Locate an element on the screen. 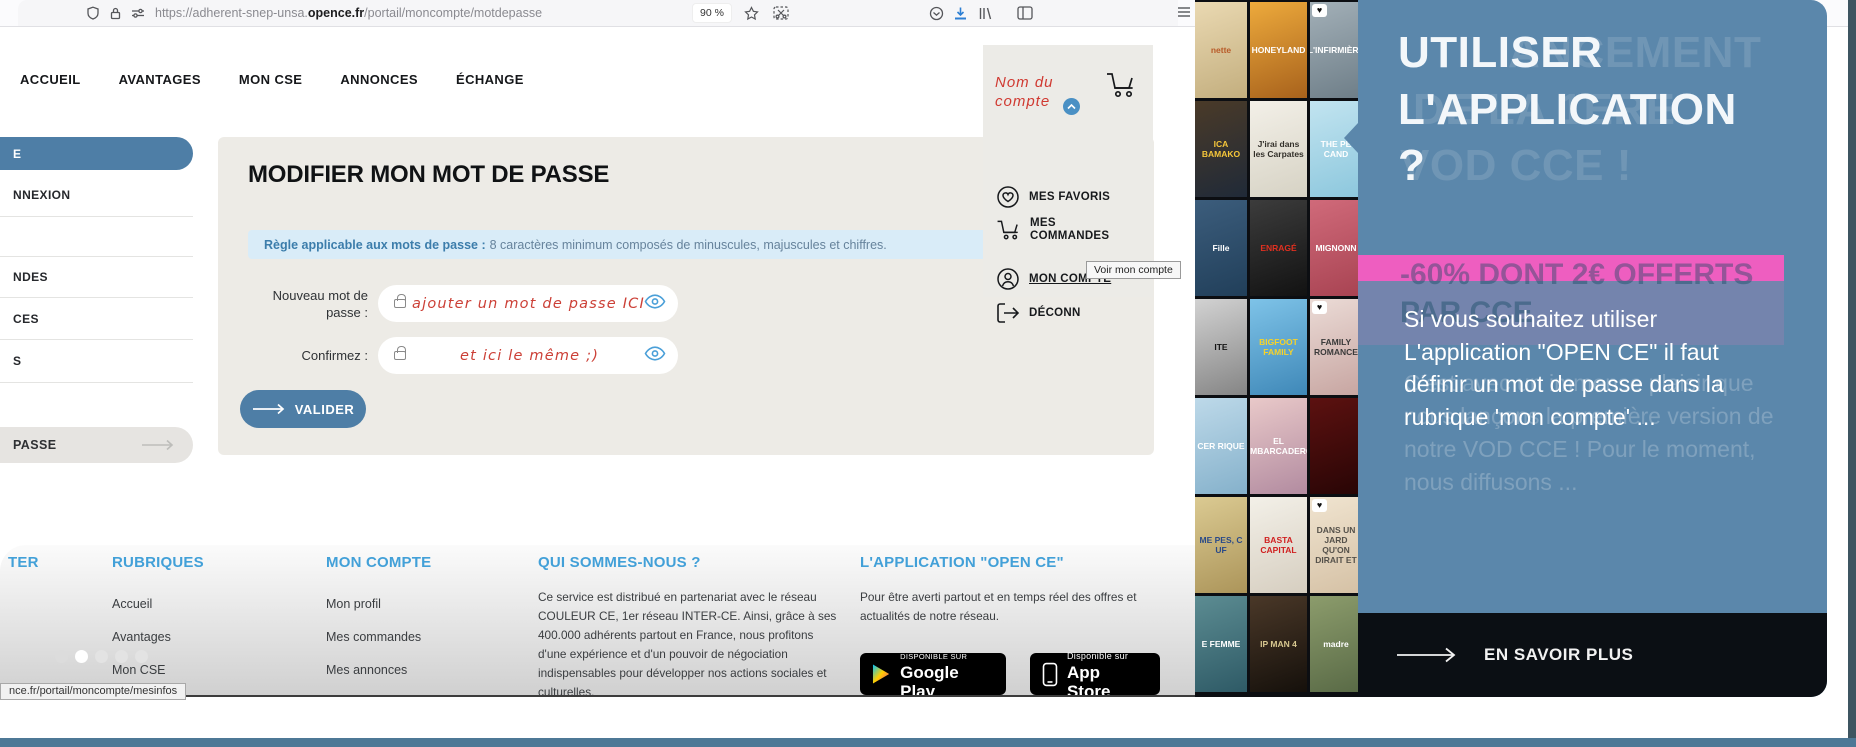 The height and width of the screenshot is (747, 1856). confirm-password-input: et ici le même ;) is located at coordinates (528, 355).